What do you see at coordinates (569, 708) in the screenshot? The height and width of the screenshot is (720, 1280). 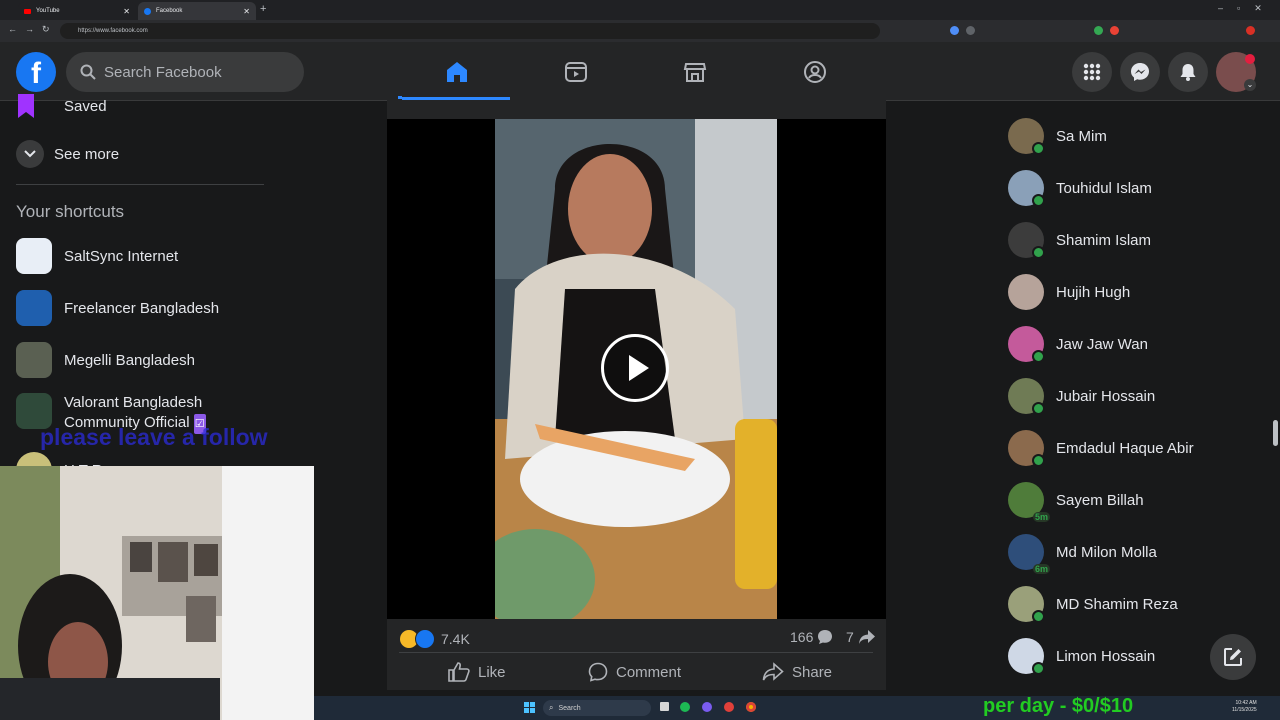 I see `taskbar-search-label: Search` at bounding box center [569, 708].